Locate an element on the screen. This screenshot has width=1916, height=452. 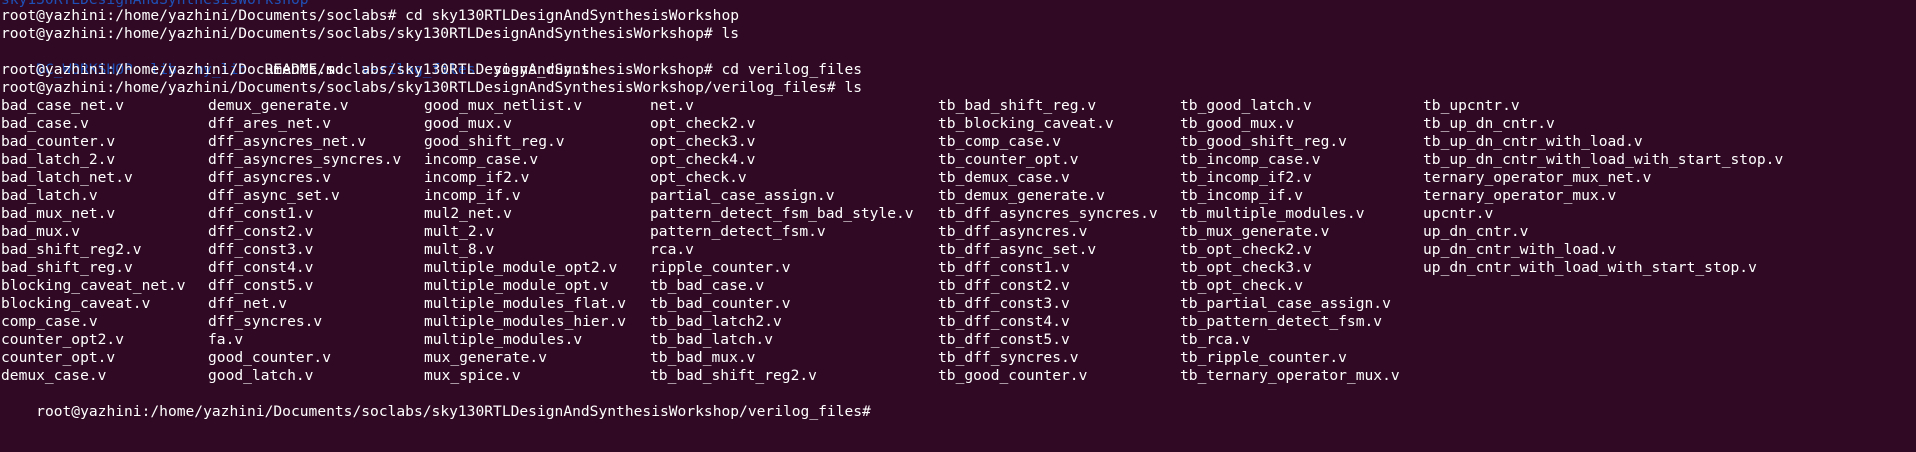
ls-file-entry: tb_good_counter.v is located at coordinates (1013, 375).